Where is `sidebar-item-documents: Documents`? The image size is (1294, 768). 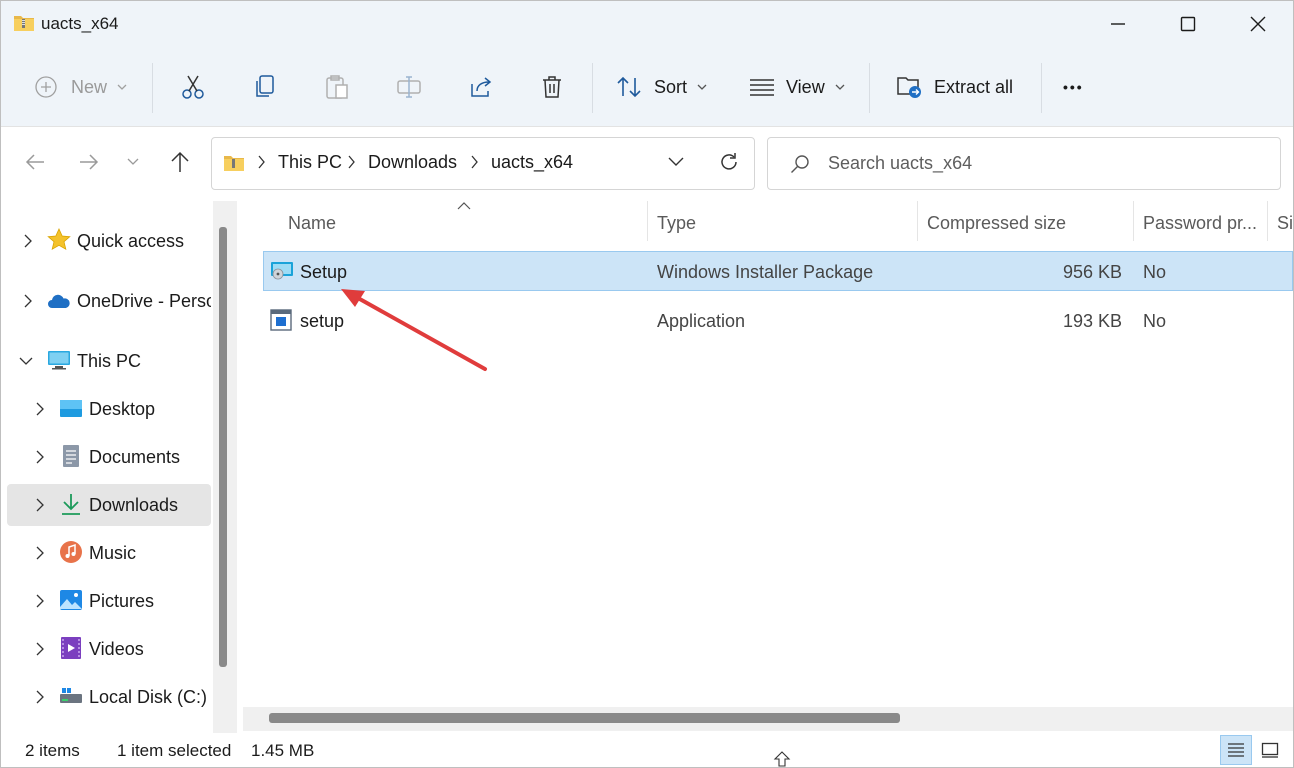
sidebar-item-documents: Documents is located at coordinates (109, 457).